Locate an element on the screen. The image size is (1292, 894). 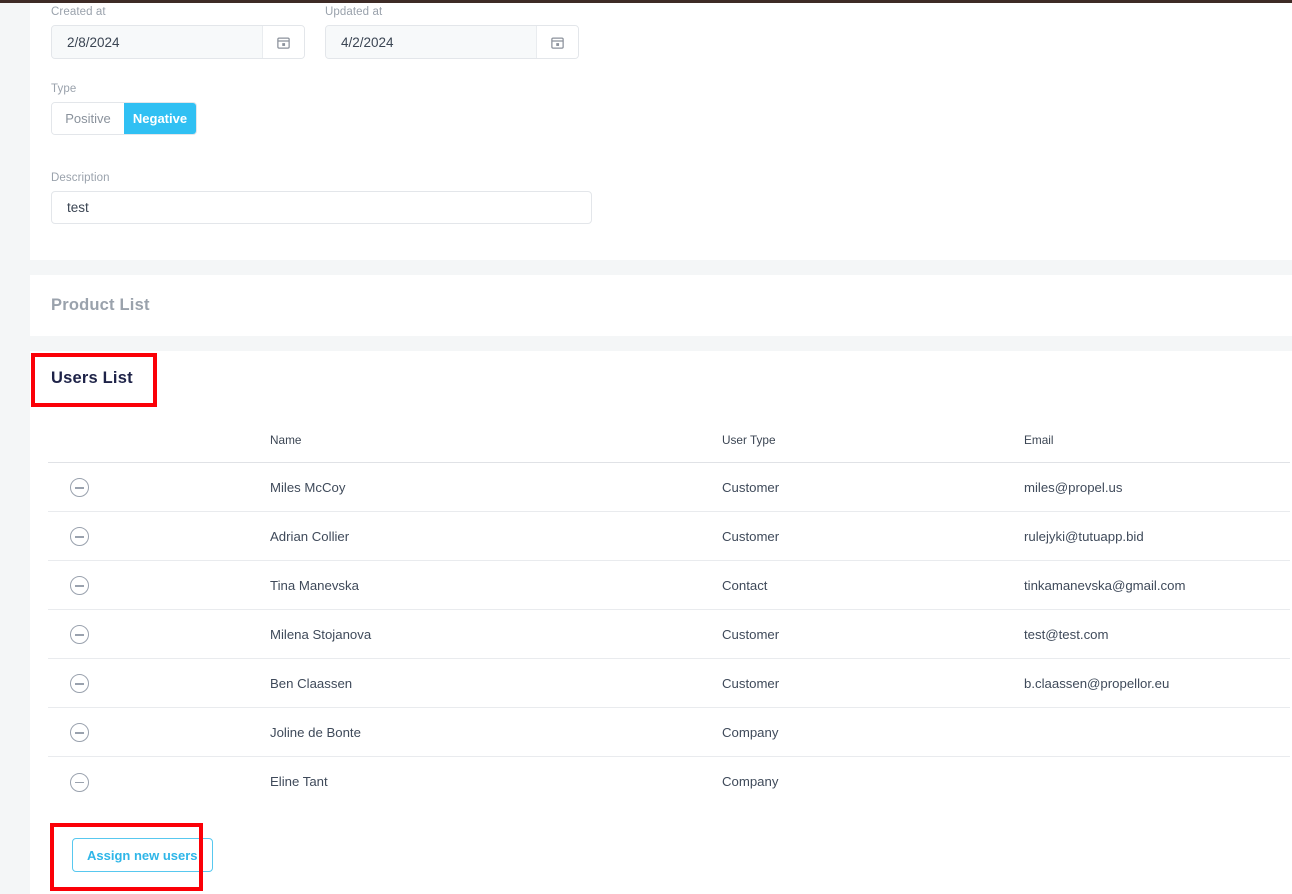
cell-email: tinkamanevska@gmail.com is located at coordinates (1105, 585).